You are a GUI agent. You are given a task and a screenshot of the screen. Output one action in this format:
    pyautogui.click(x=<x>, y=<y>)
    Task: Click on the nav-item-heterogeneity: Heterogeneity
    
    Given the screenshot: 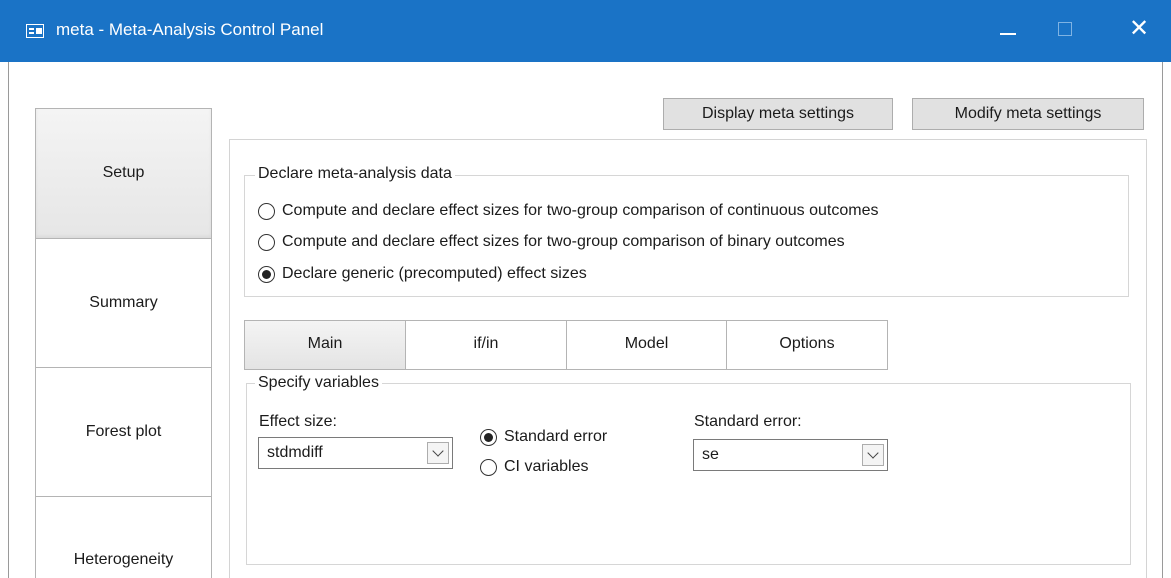 What is the action you would take?
    pyautogui.click(x=123, y=537)
    